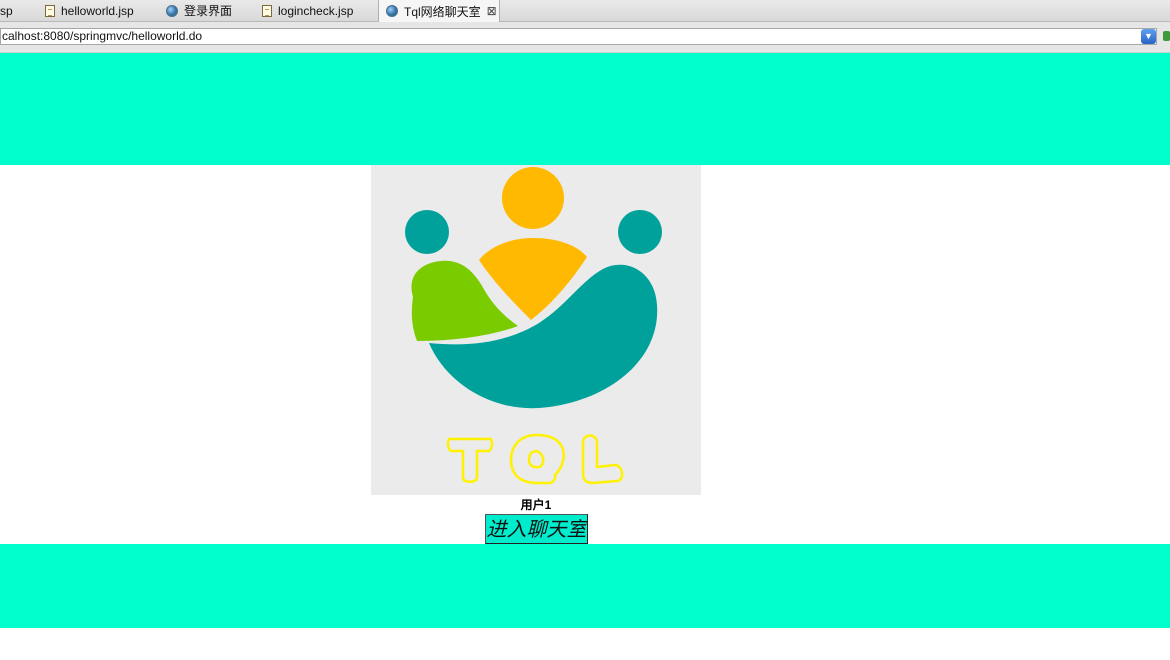 Image resolution: width=1170 pixels, height=660 pixels. What do you see at coordinates (97, 10) in the screenshot?
I see `tab-label: helloworld.jsp` at bounding box center [97, 10].